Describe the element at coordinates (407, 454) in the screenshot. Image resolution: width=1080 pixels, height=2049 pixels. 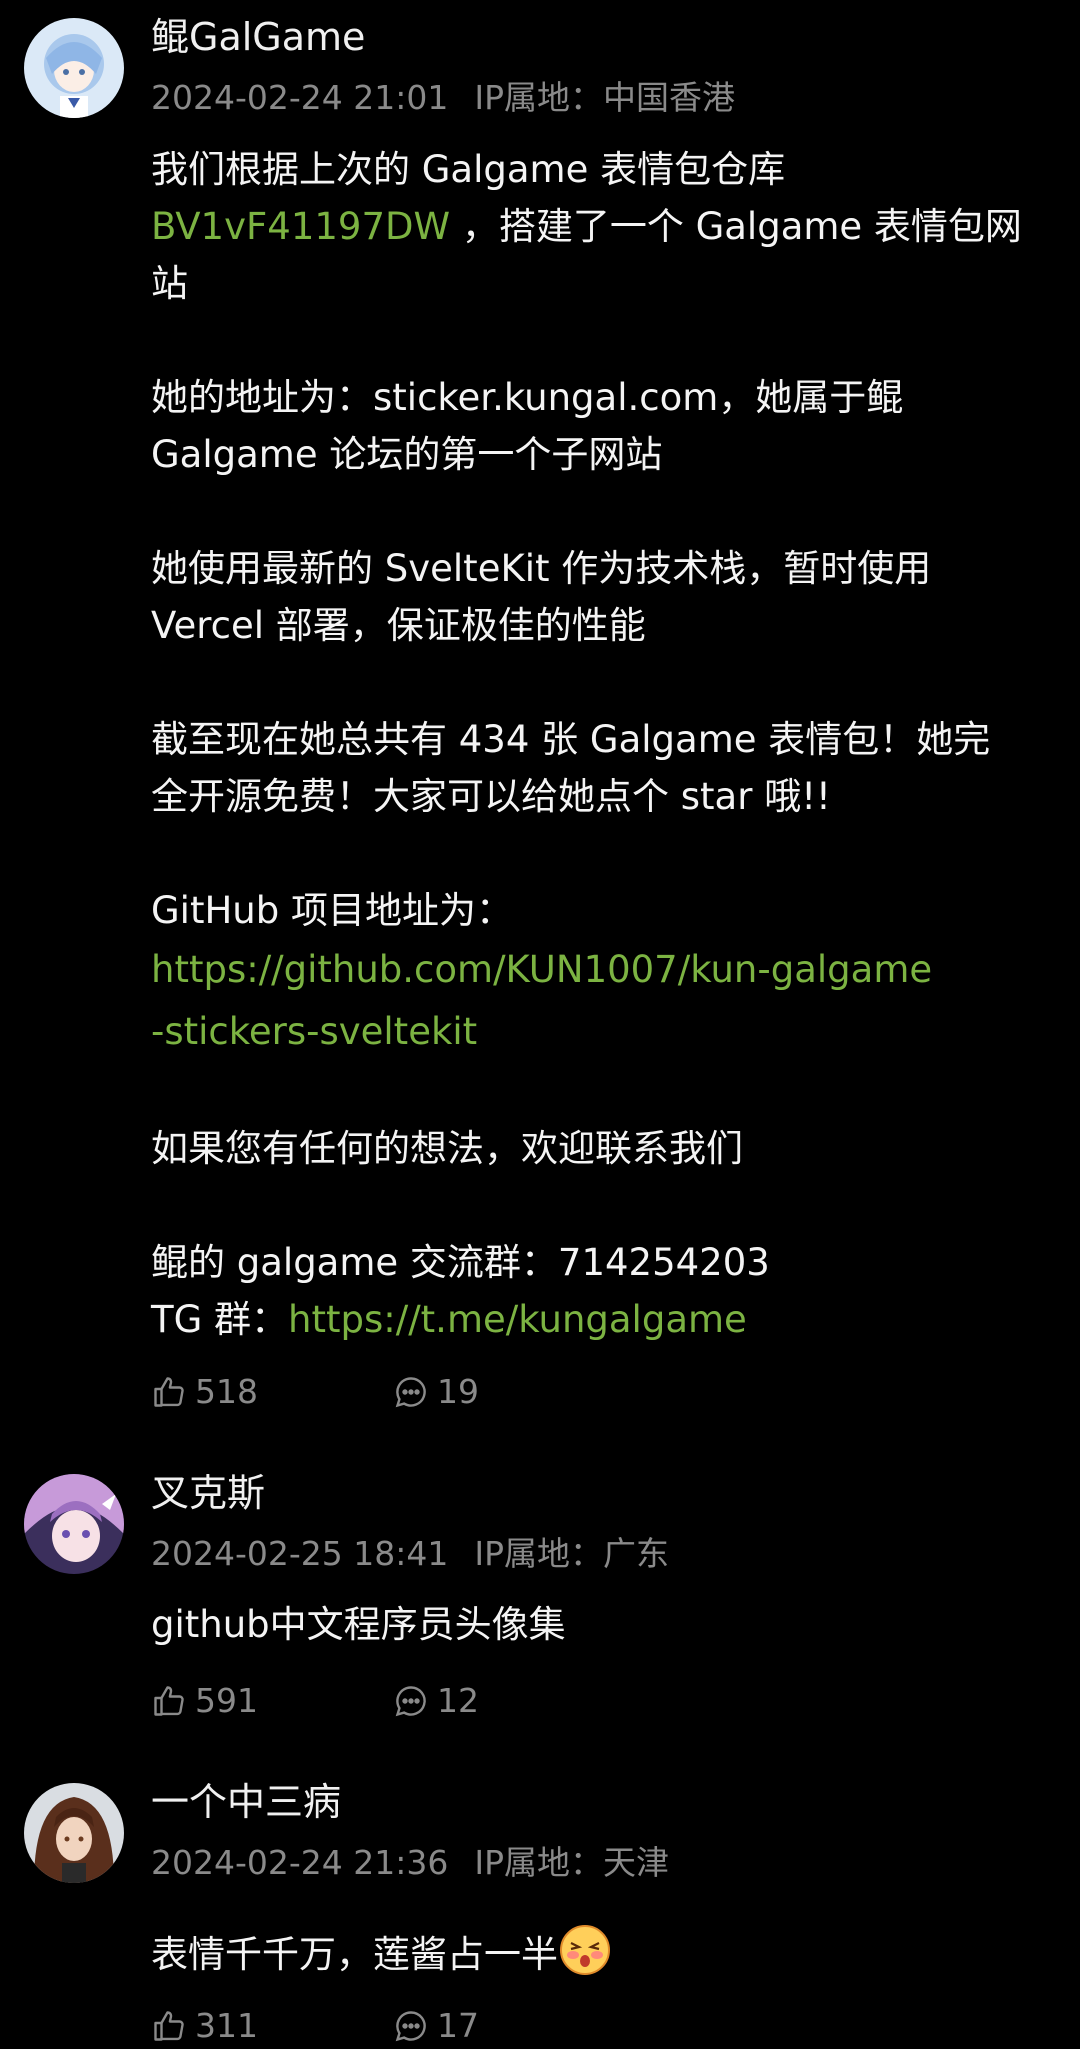
I see `text-line: Galgame 论坛的第一个子网站` at that location.